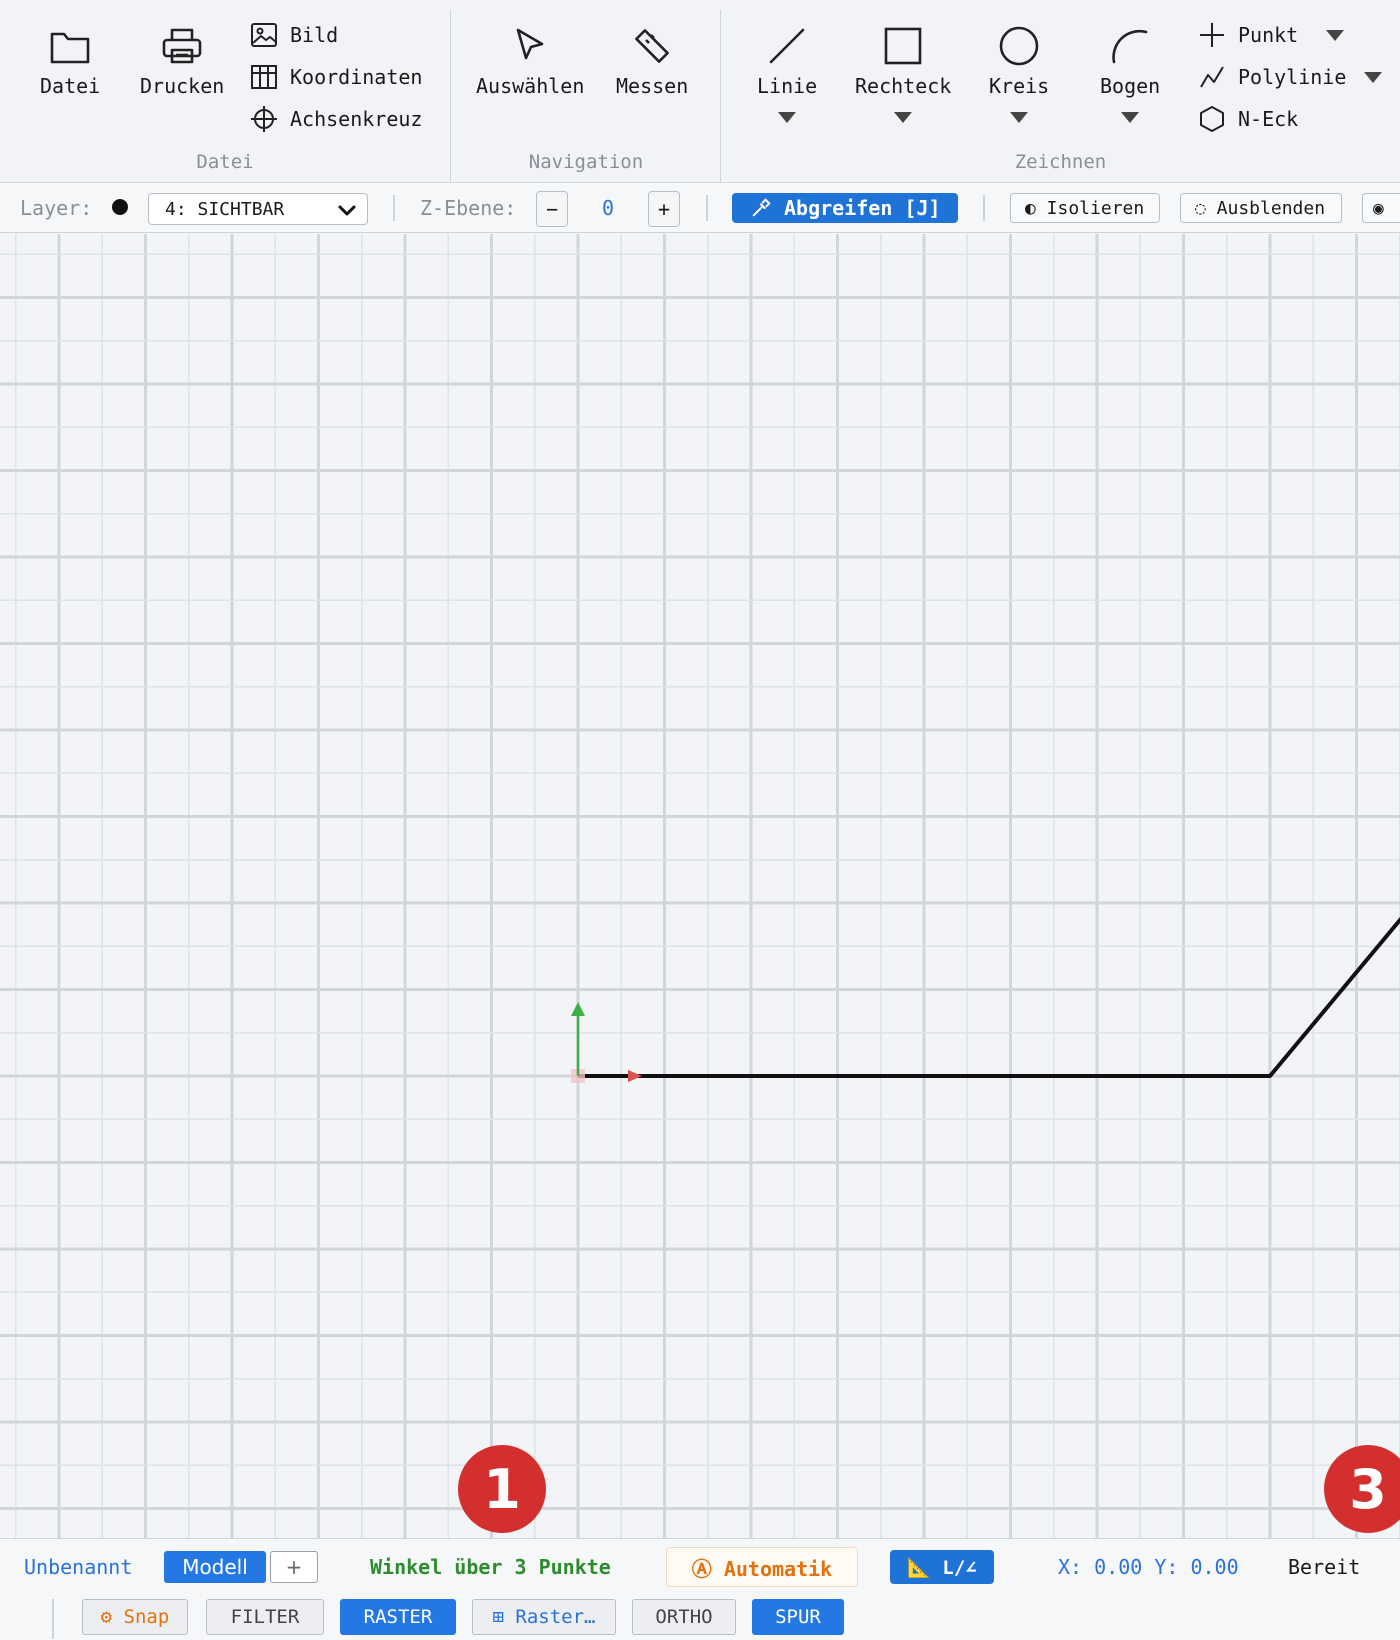  What do you see at coordinates (903, 46) in the screenshot?
I see `rectangle-icon` at bounding box center [903, 46].